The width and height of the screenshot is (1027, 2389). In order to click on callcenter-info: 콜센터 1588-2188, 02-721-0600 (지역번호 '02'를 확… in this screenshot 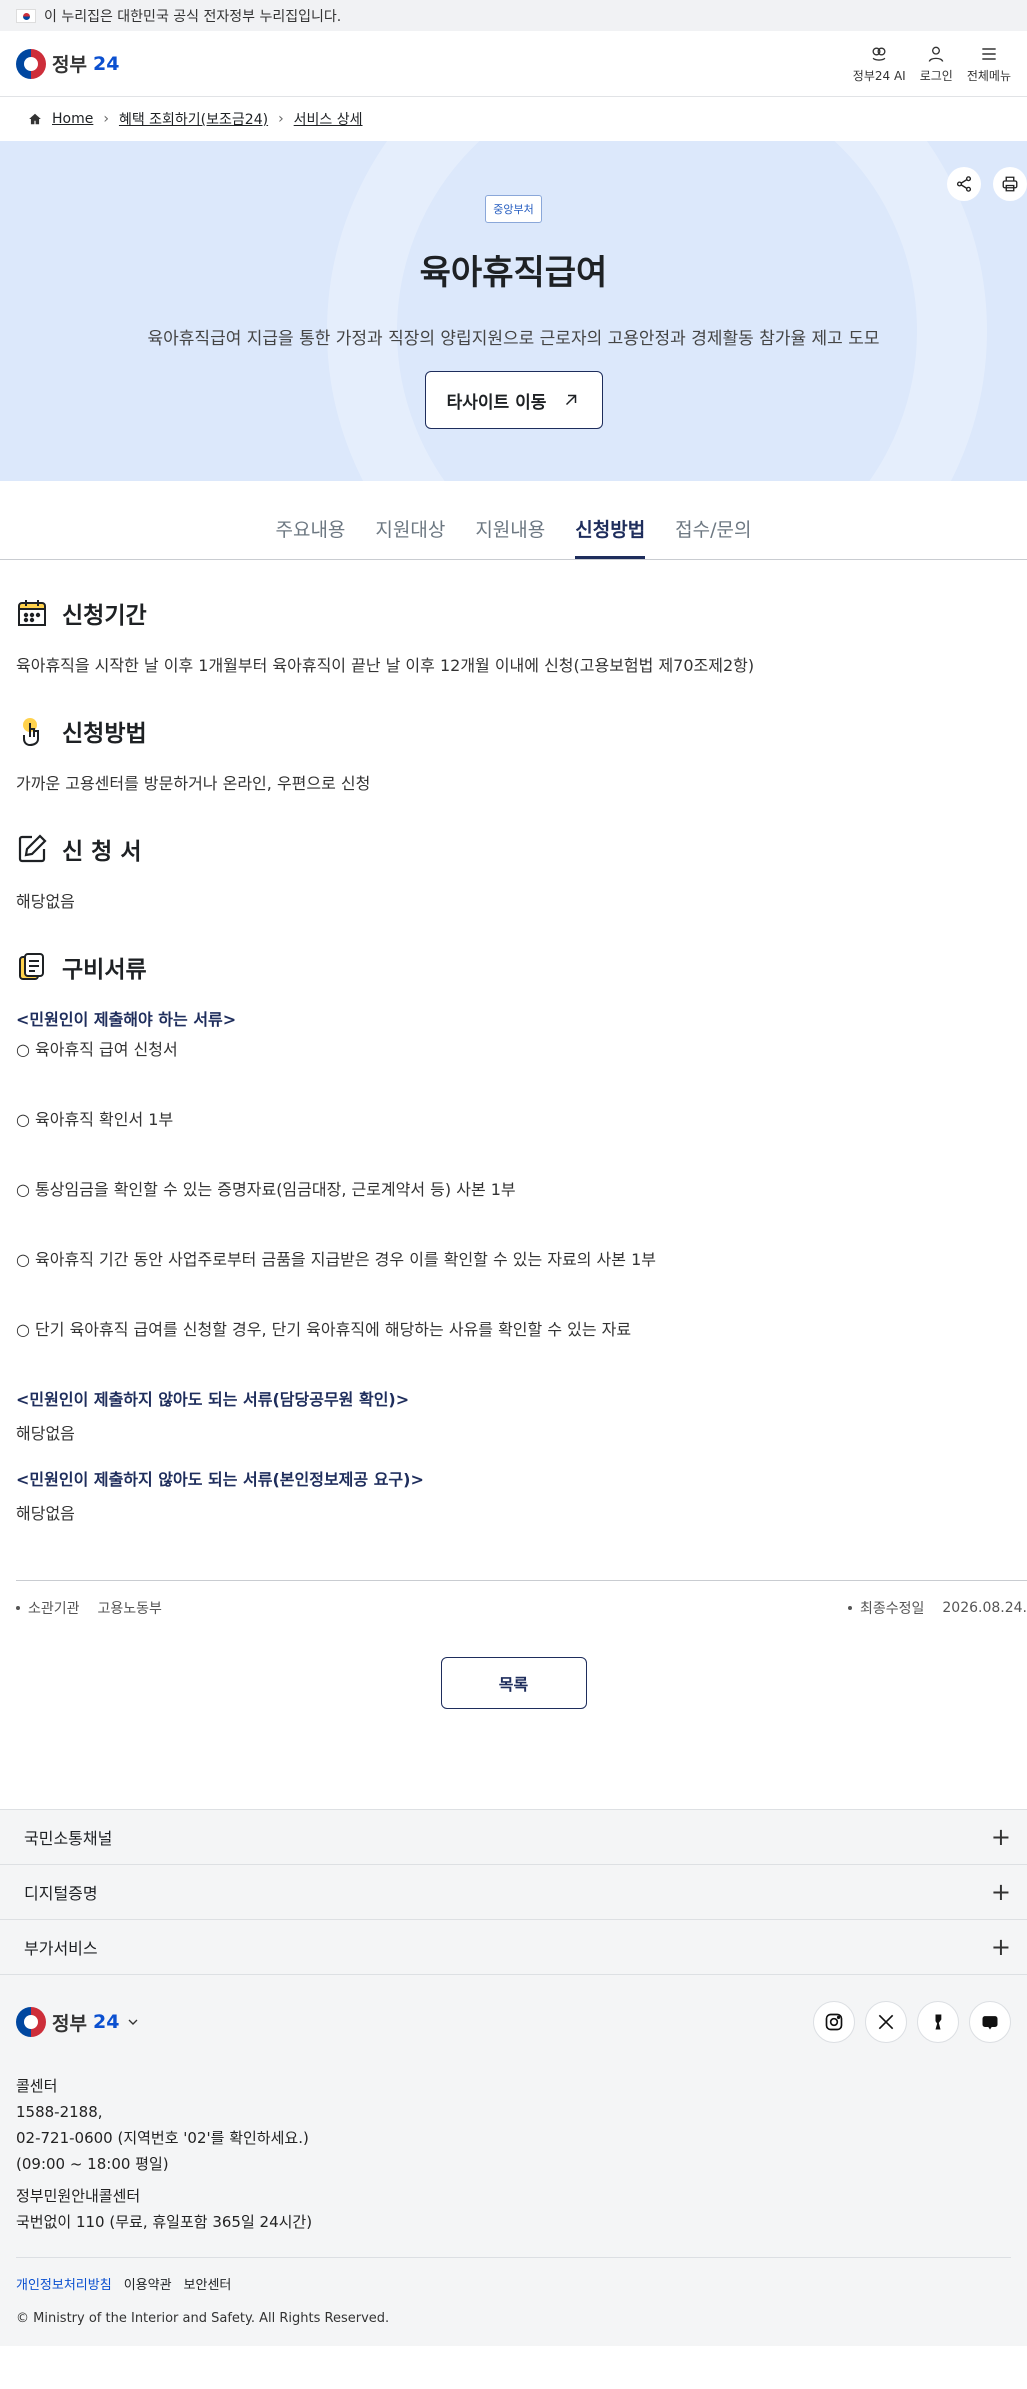, I will do `click(513, 2154)`.